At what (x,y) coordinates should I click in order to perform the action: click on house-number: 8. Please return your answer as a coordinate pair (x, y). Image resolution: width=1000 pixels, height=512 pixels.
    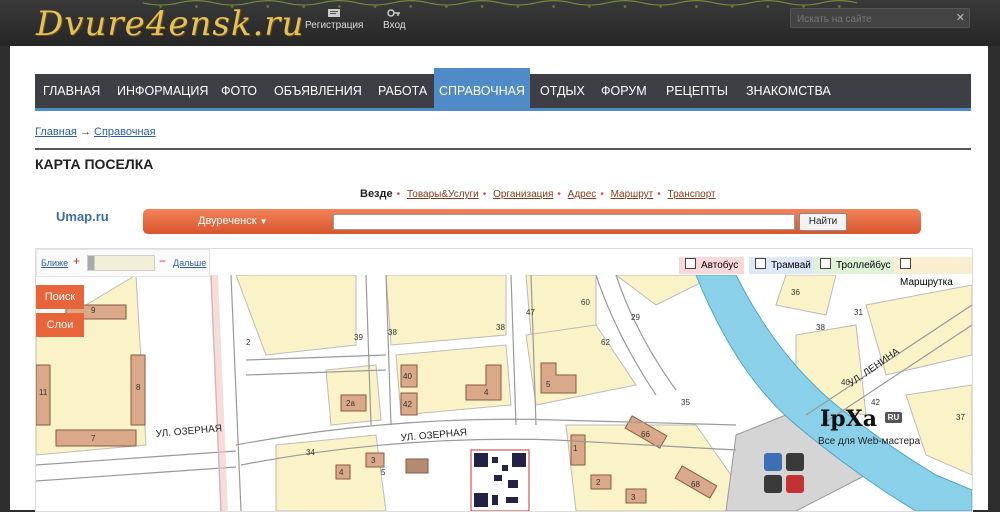
    Looking at the image, I should click on (138, 387).